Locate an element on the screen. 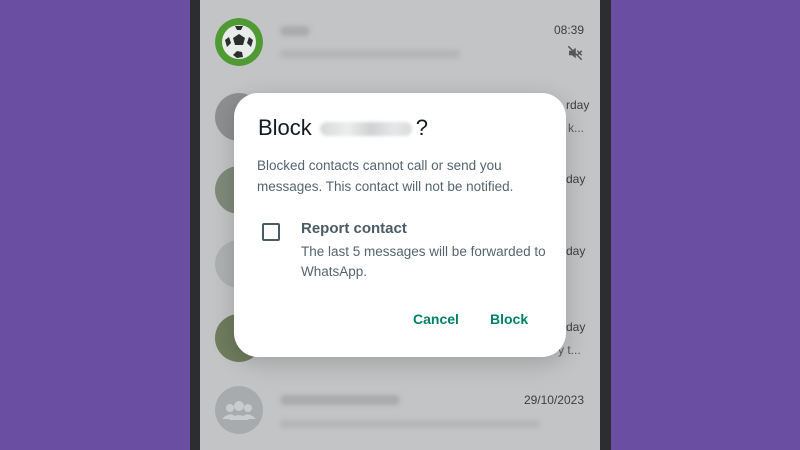  chat-time: 08:39 is located at coordinates (568, 30).